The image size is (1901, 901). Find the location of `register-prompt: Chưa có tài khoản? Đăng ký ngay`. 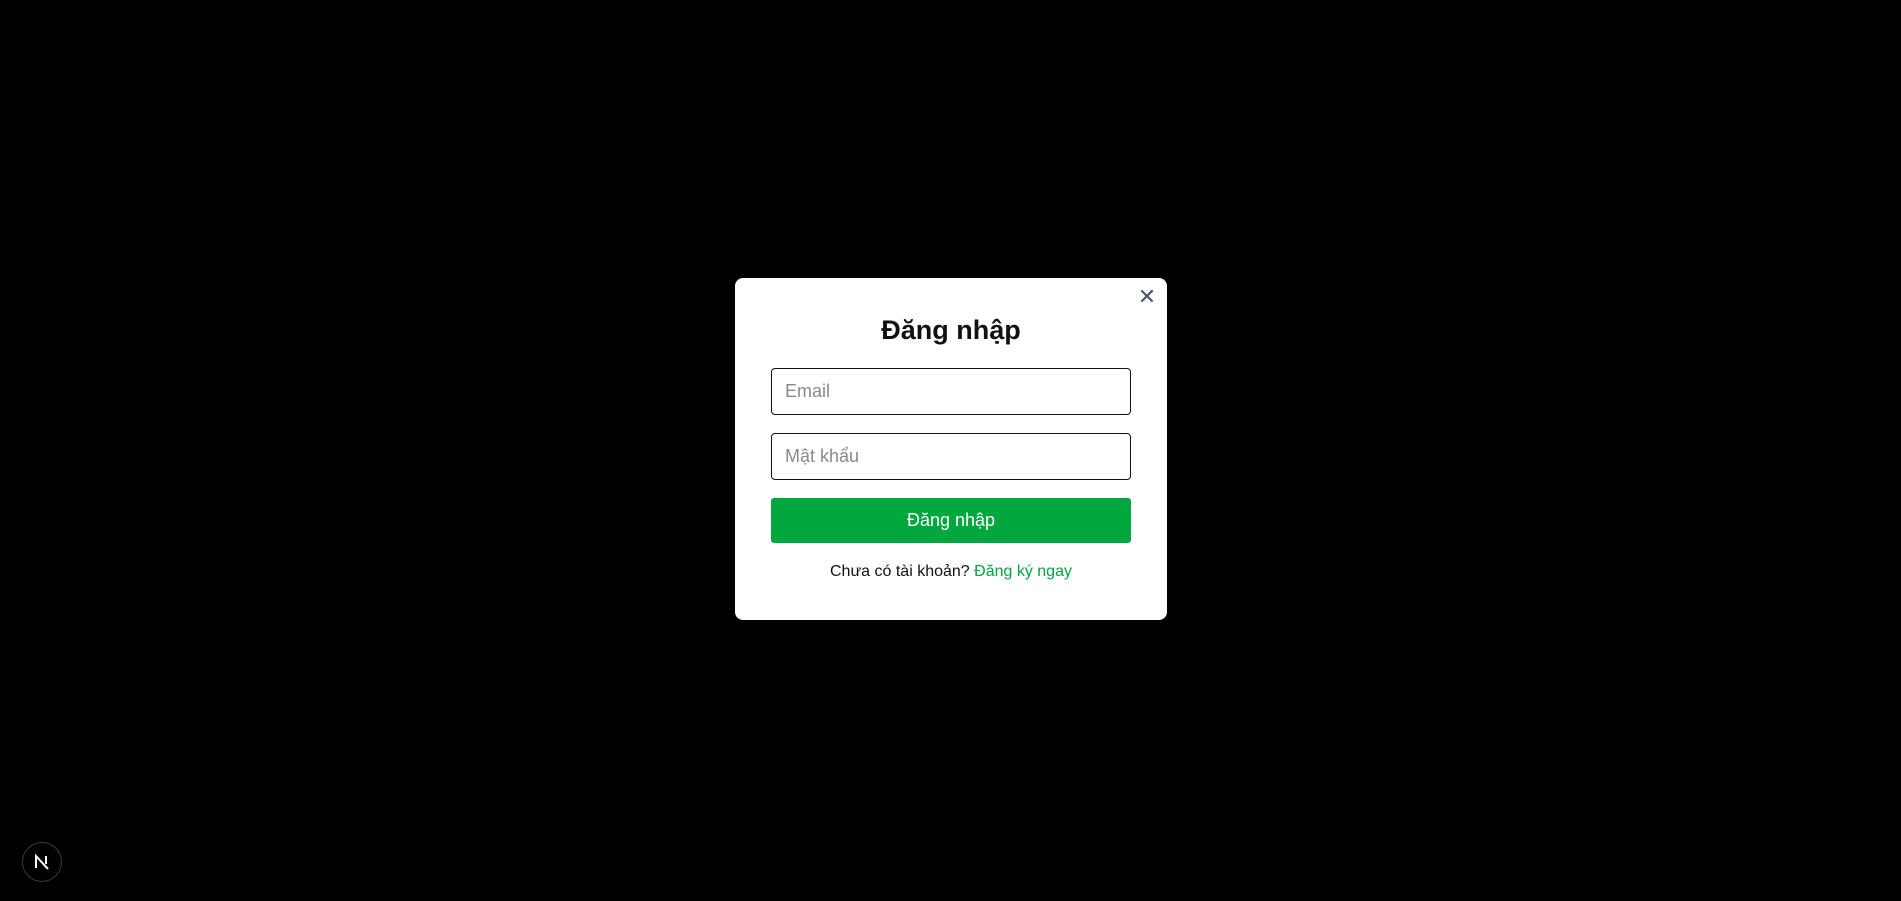

register-prompt: Chưa có tài khoản? Đăng ký ngay is located at coordinates (951, 572).